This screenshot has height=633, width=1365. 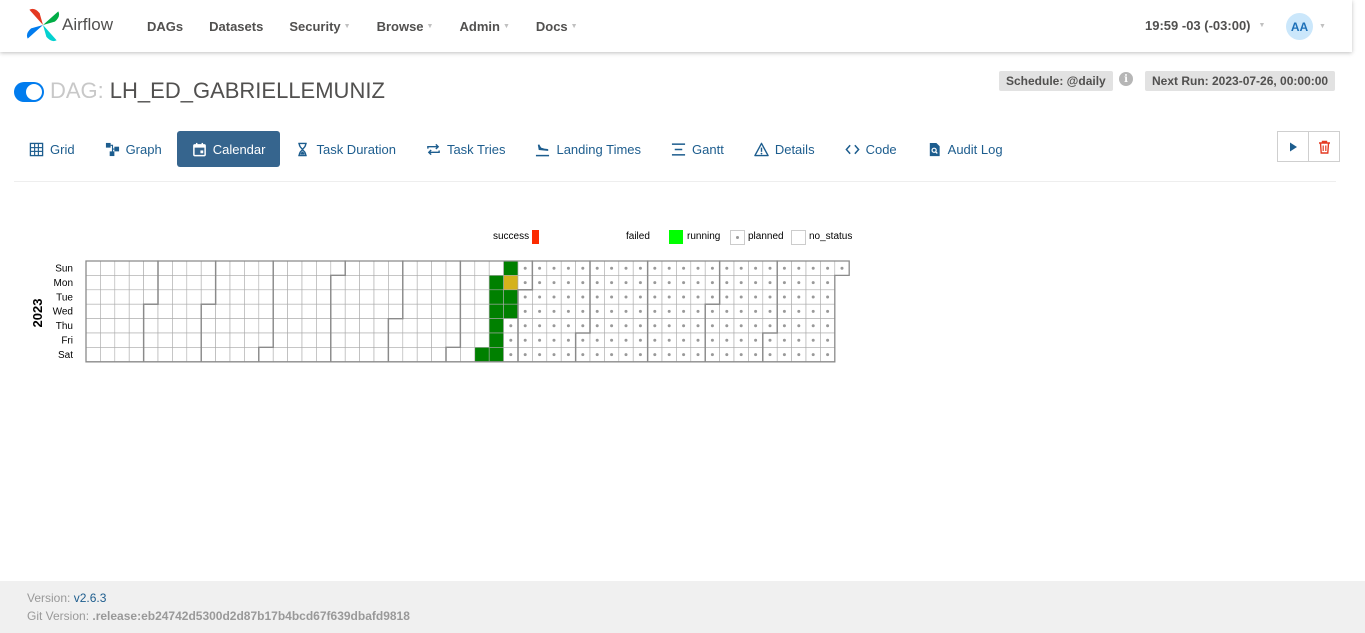 I want to click on tab-audit-log: Audit Log, so click(x=965, y=149).